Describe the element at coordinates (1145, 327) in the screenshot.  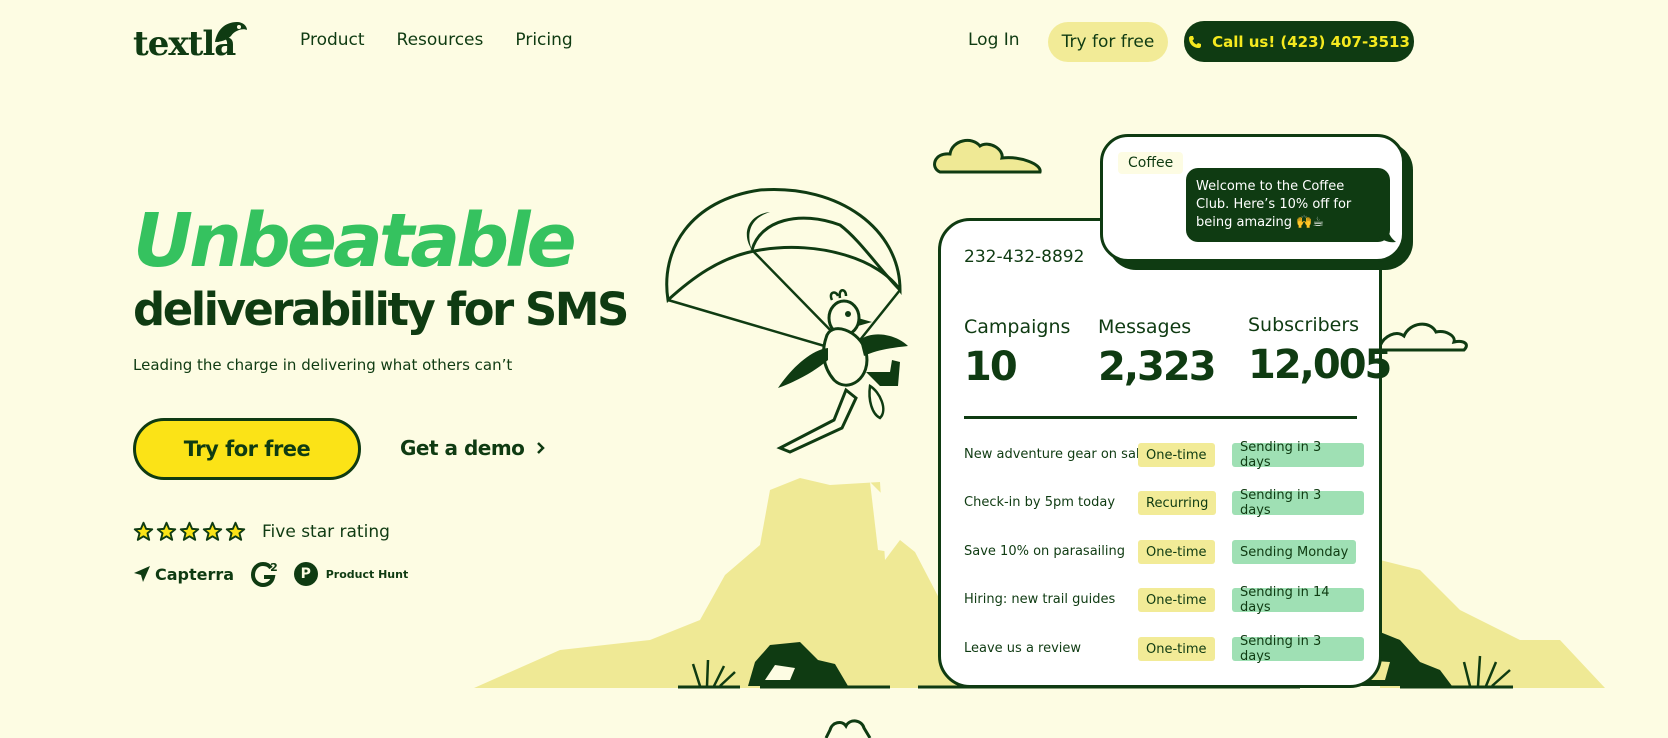
I see `stat-label: Messages` at that location.